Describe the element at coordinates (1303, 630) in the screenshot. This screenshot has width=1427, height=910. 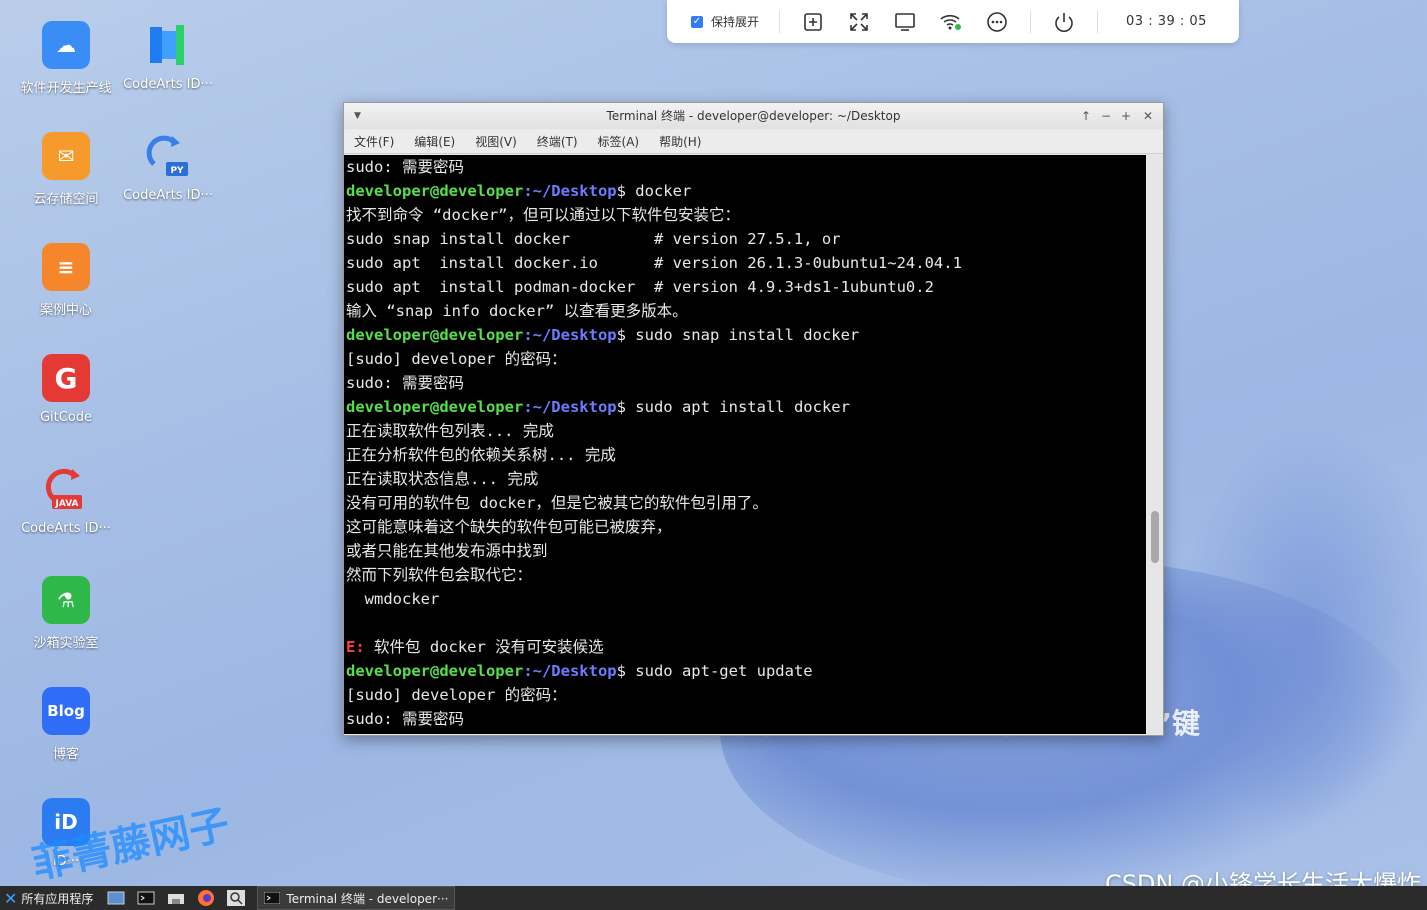
I see `wallpaper-swirl` at that location.